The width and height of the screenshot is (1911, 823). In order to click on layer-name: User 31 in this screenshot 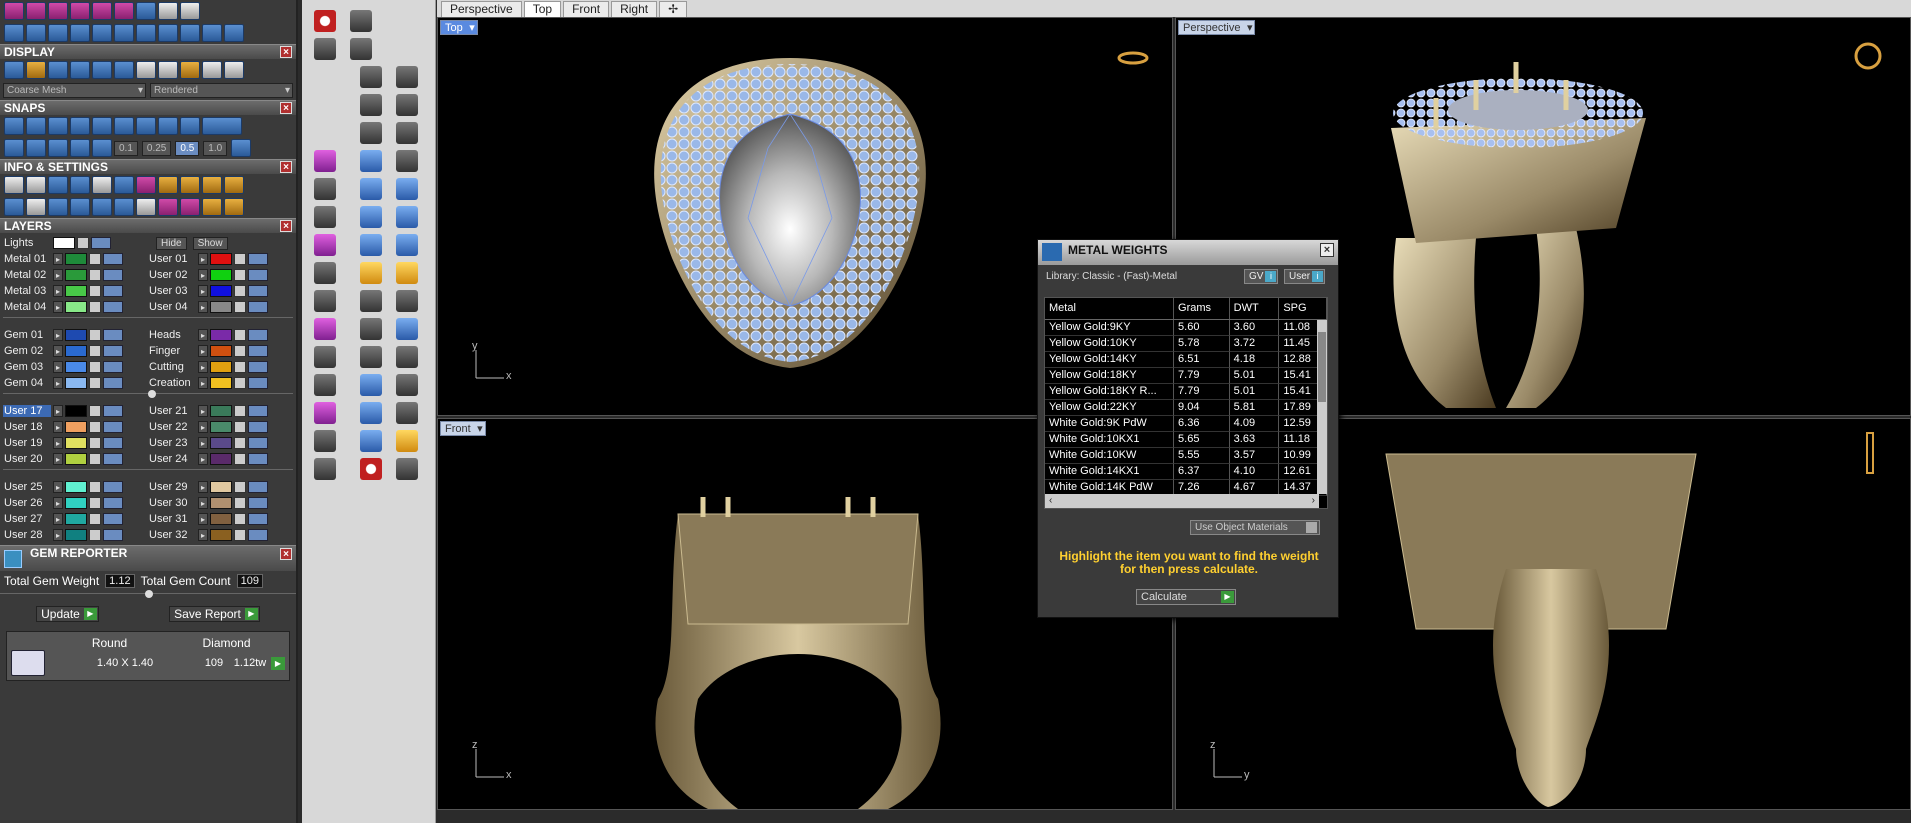, I will do `click(172, 519)`.